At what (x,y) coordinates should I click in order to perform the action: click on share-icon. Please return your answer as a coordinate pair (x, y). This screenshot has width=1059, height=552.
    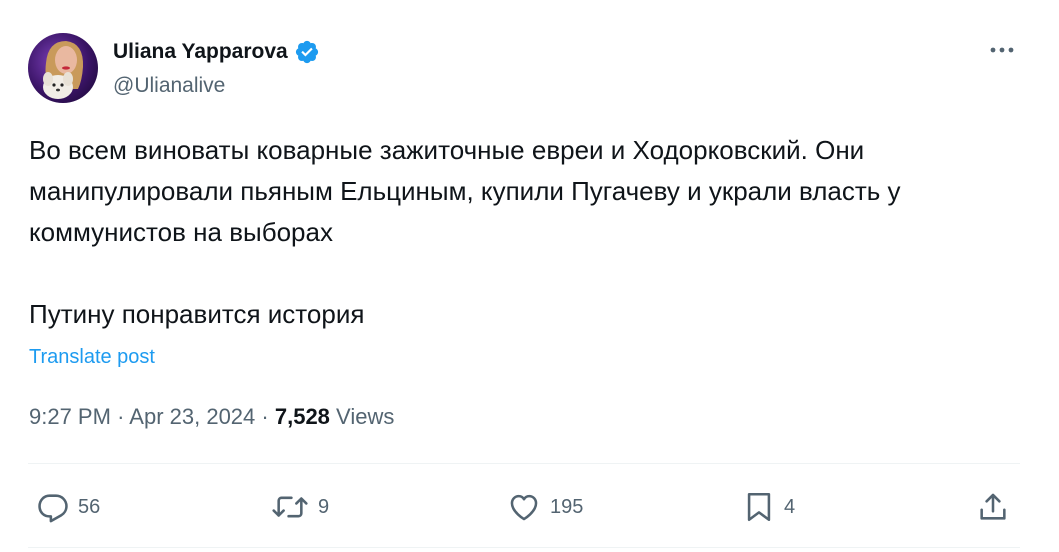
    Looking at the image, I should click on (993, 506).